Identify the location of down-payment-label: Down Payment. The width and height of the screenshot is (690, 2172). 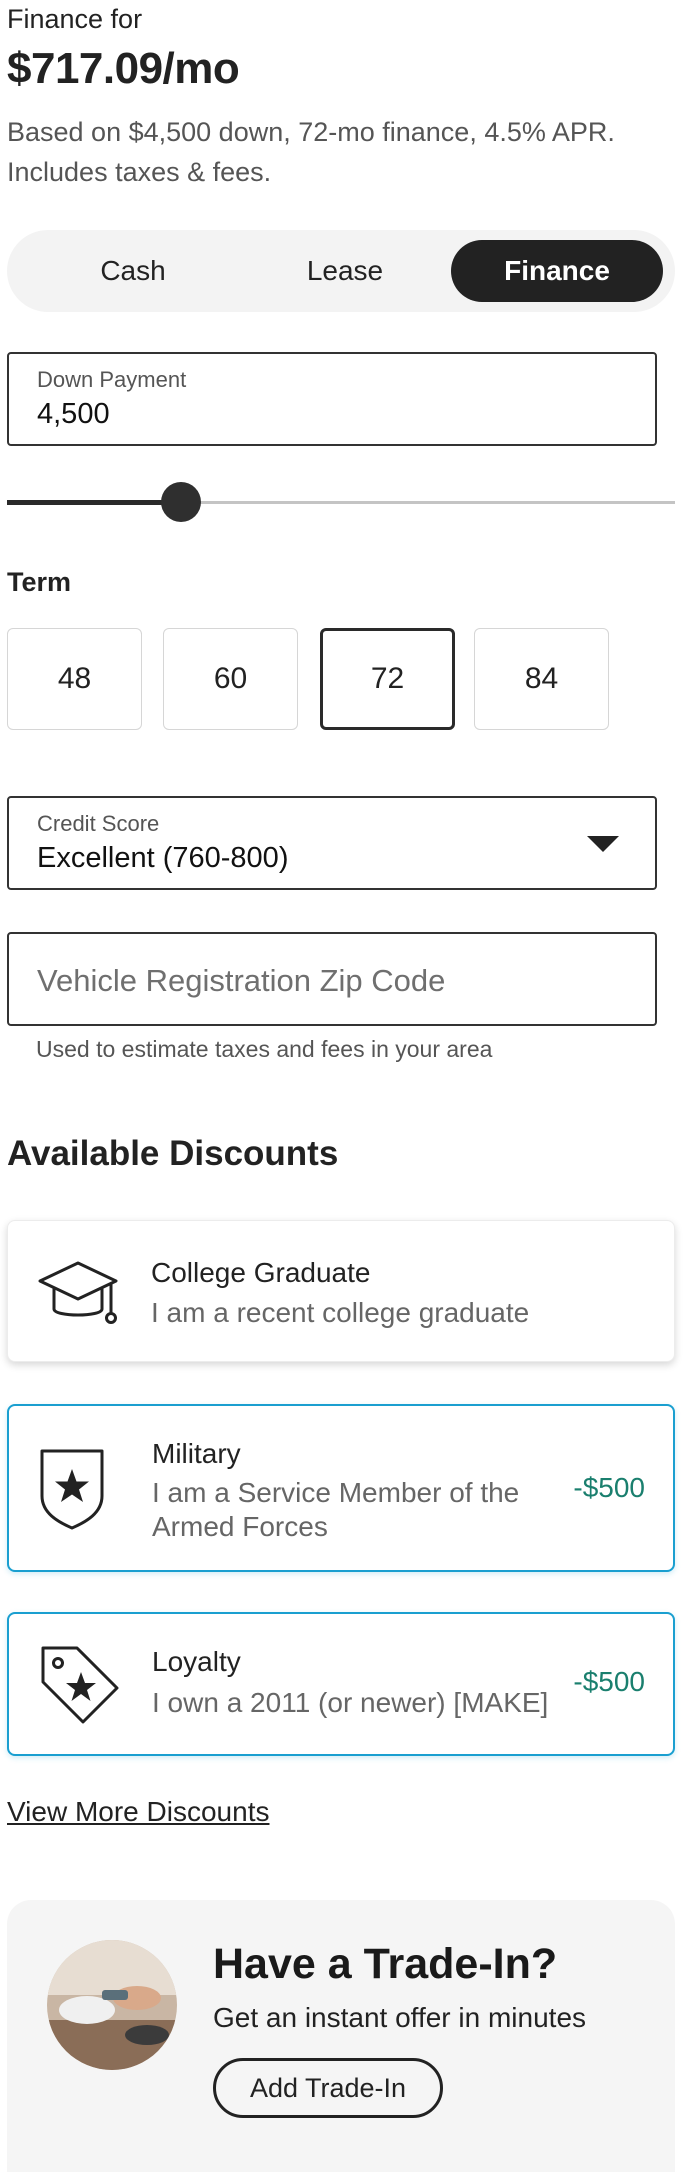
(112, 379).